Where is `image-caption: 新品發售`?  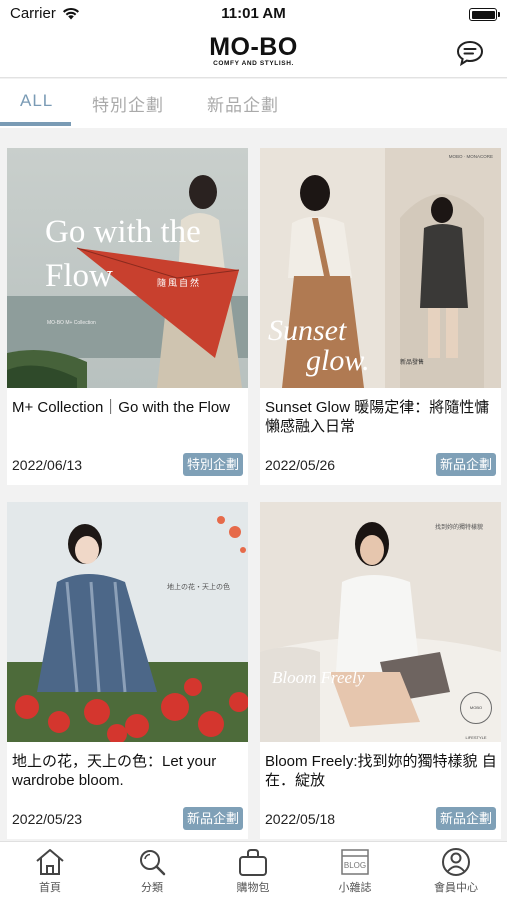 image-caption: 新品發售 is located at coordinates (412, 363).